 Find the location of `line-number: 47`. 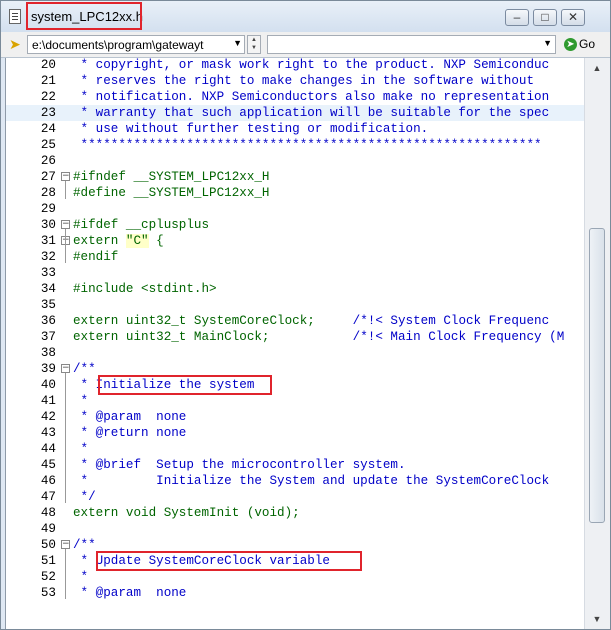

line-number: 47 is located at coordinates (48, 497).